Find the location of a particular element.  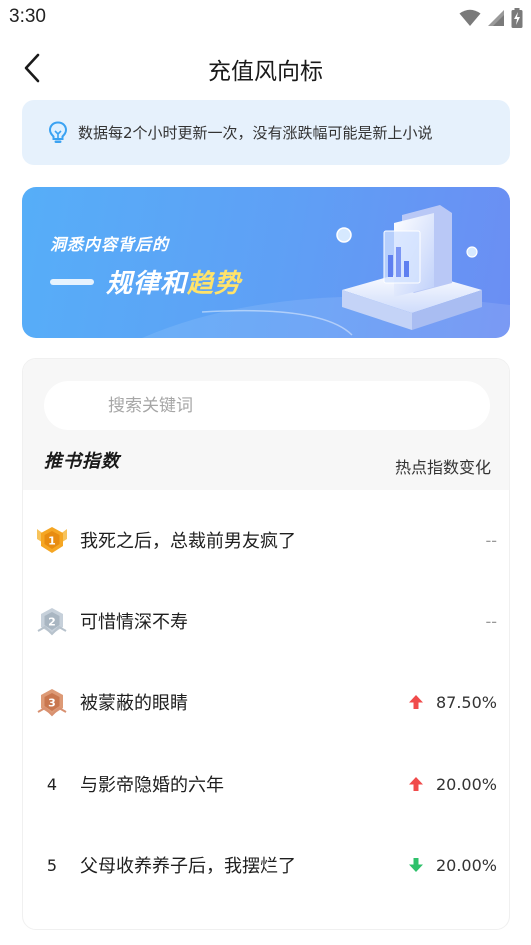

arrow-down-icon is located at coordinates (415, 865).